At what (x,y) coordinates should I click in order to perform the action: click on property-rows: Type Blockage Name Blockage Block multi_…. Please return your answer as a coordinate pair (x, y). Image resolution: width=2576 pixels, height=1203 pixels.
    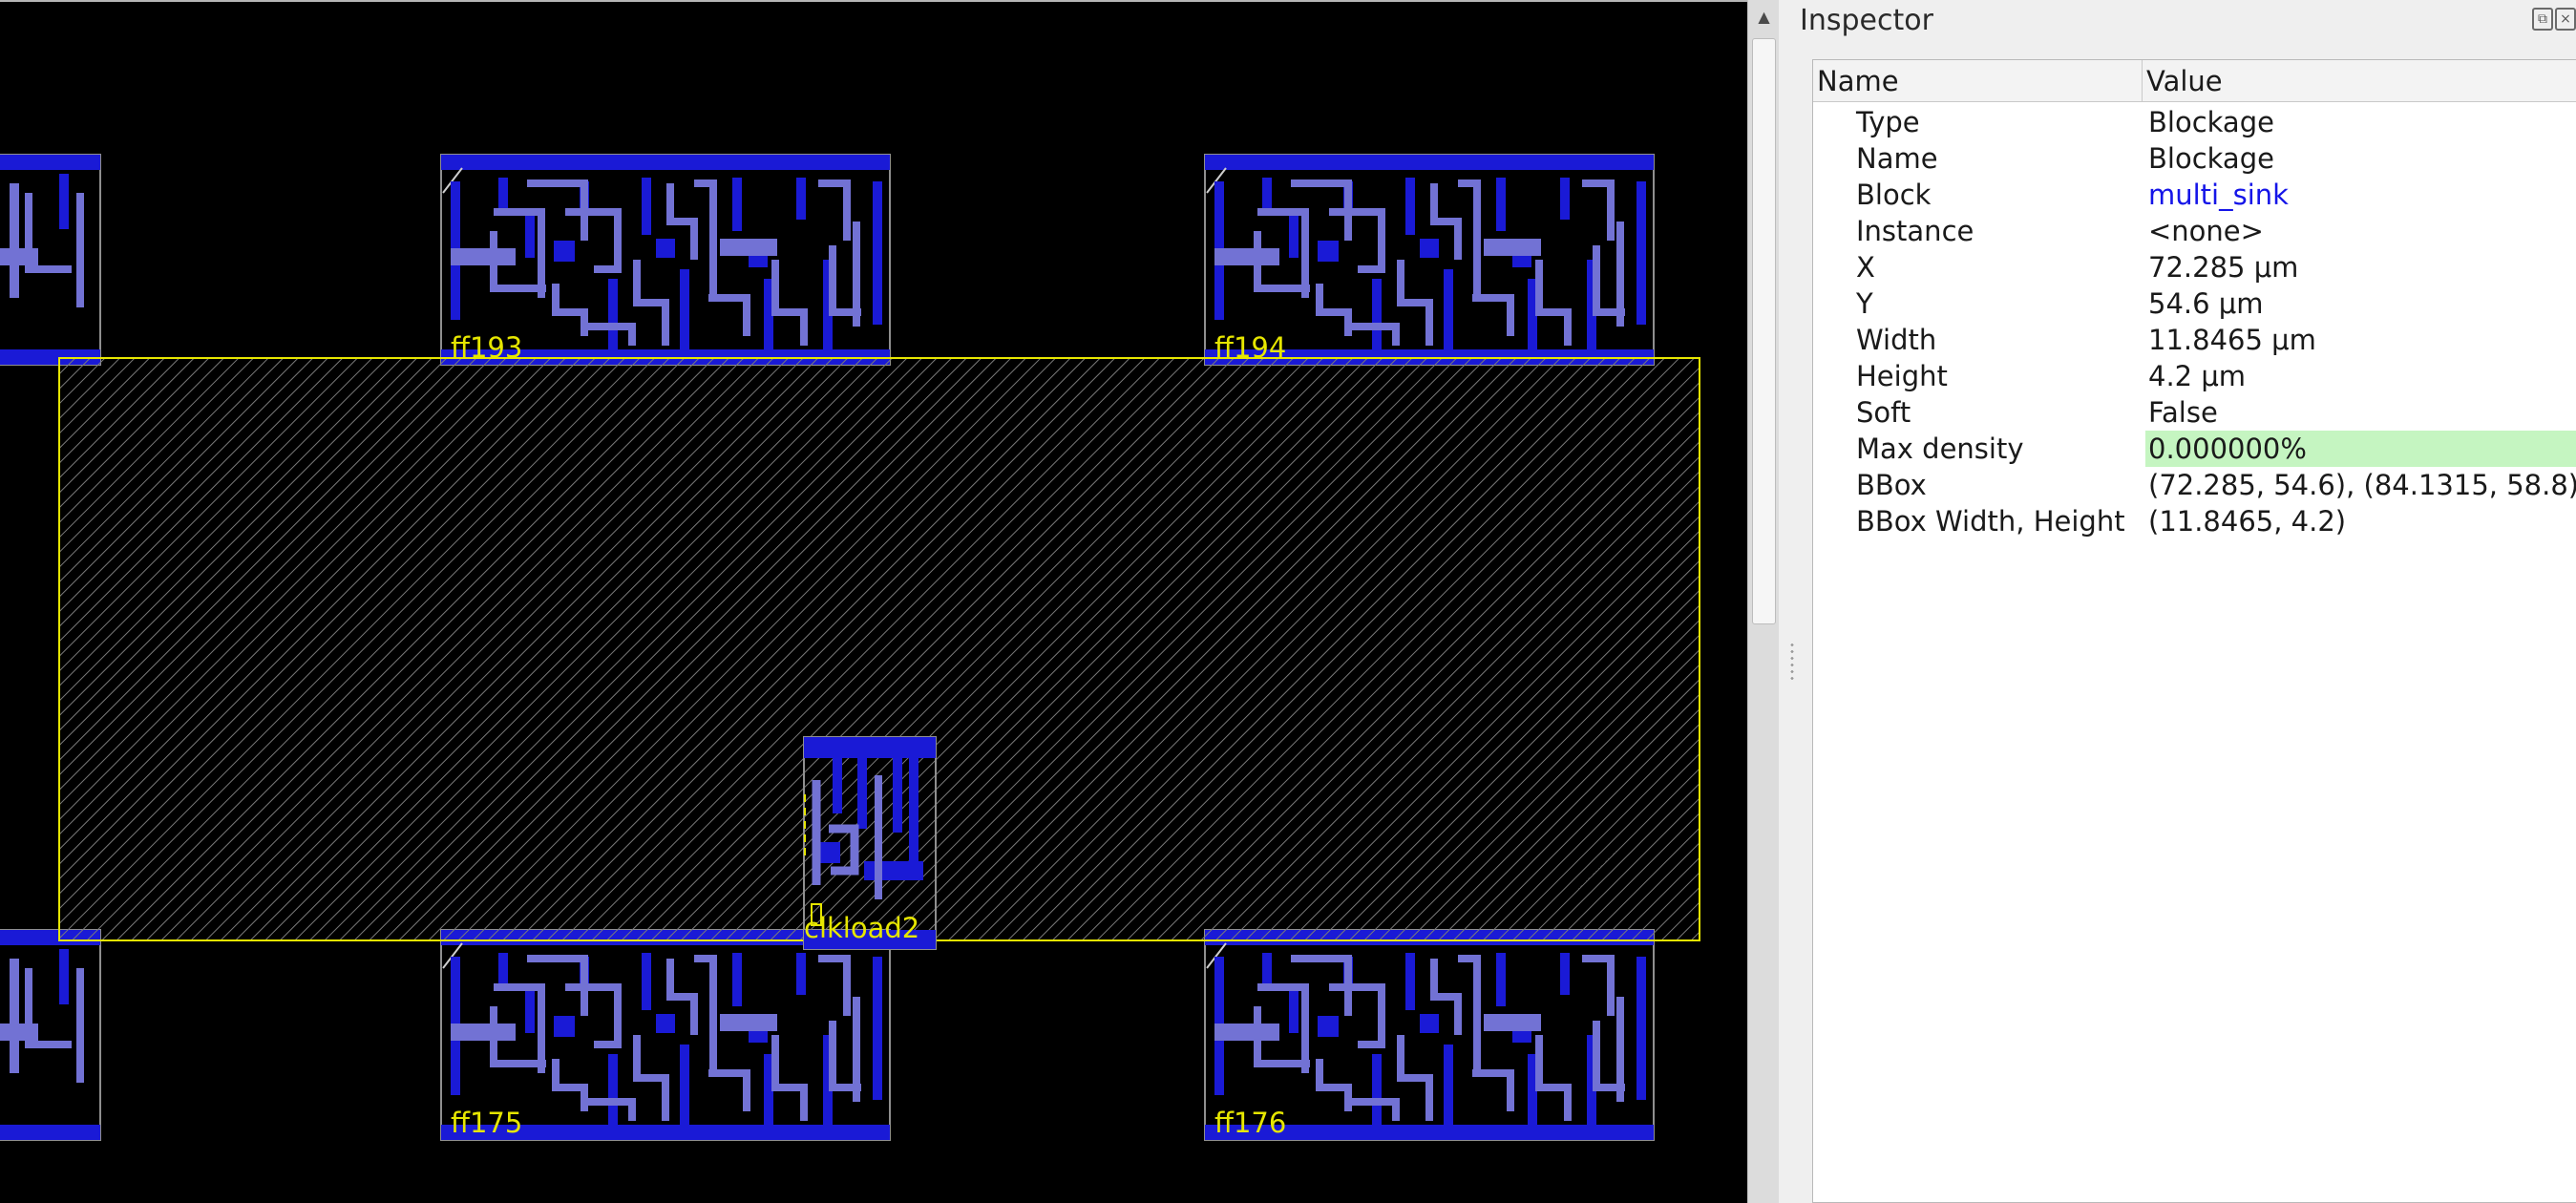
    Looking at the image, I should click on (2194, 322).